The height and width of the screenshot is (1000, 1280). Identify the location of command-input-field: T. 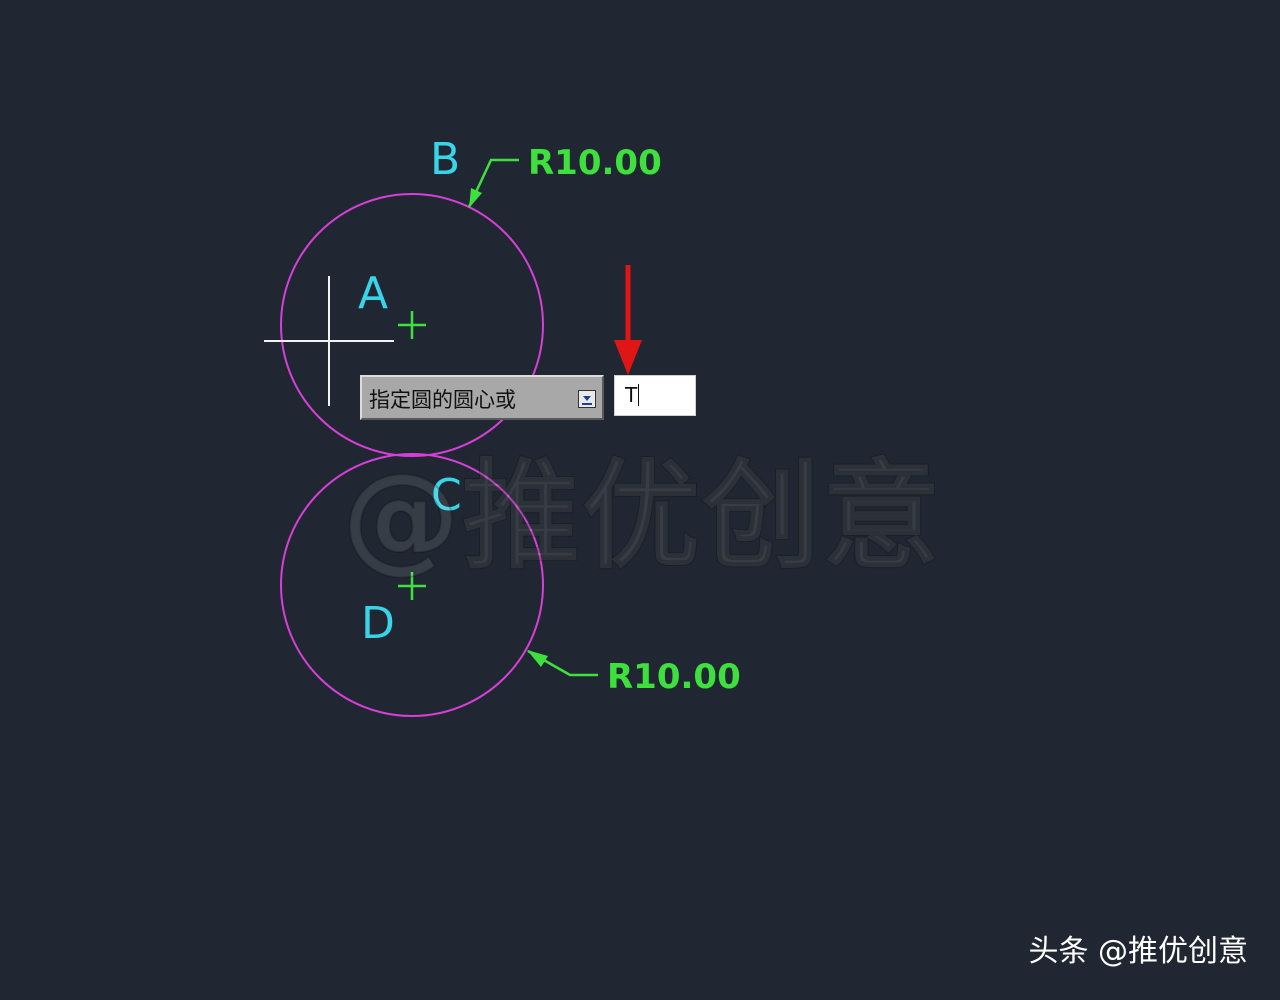
(655, 395).